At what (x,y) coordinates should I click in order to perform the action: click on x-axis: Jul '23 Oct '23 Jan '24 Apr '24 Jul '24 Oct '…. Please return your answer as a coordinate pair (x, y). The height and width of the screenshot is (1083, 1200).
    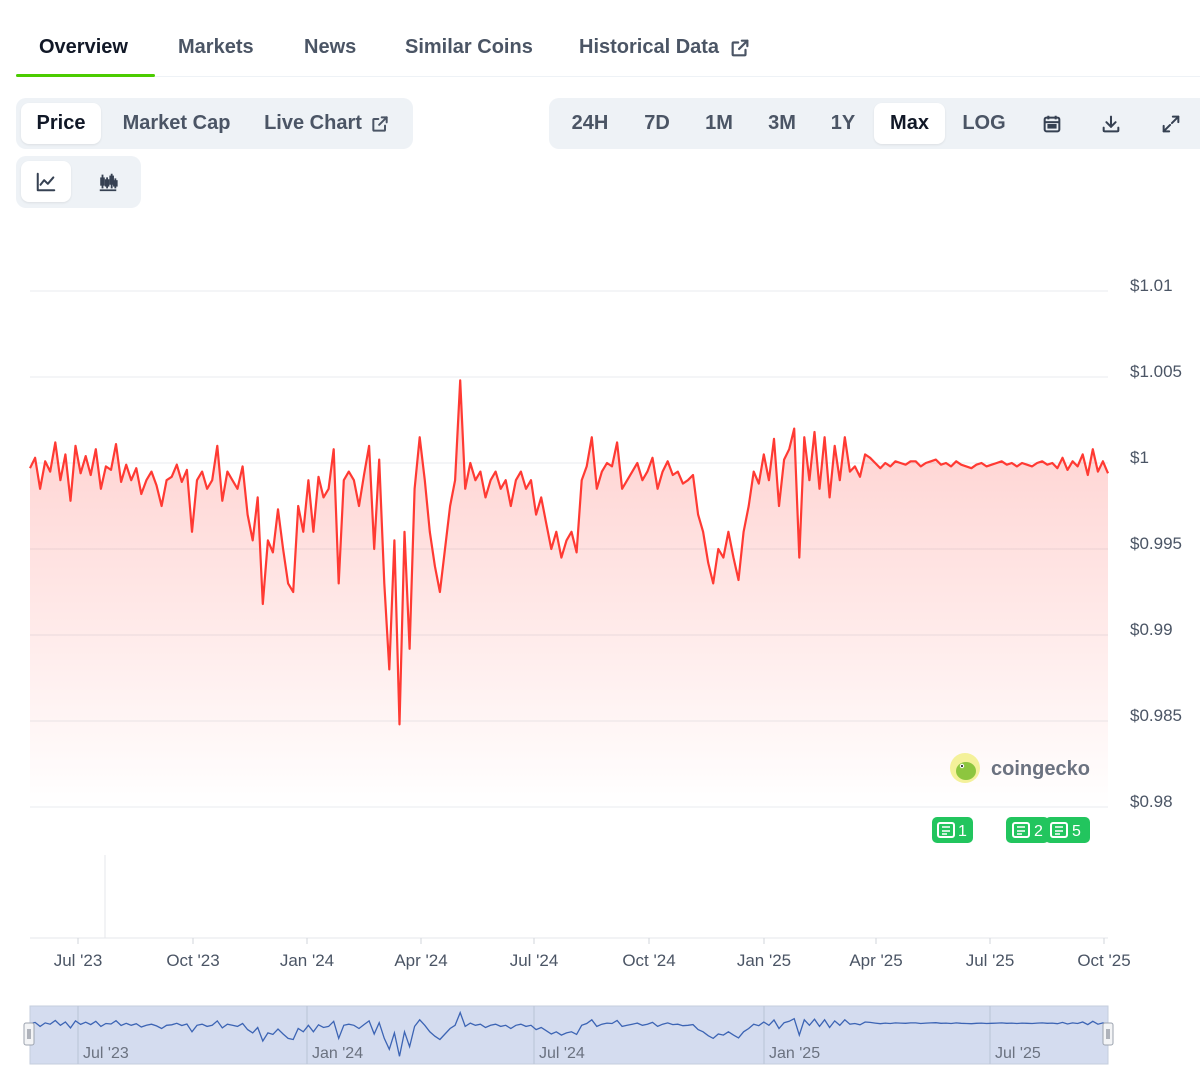
    Looking at the image, I should click on (592, 954).